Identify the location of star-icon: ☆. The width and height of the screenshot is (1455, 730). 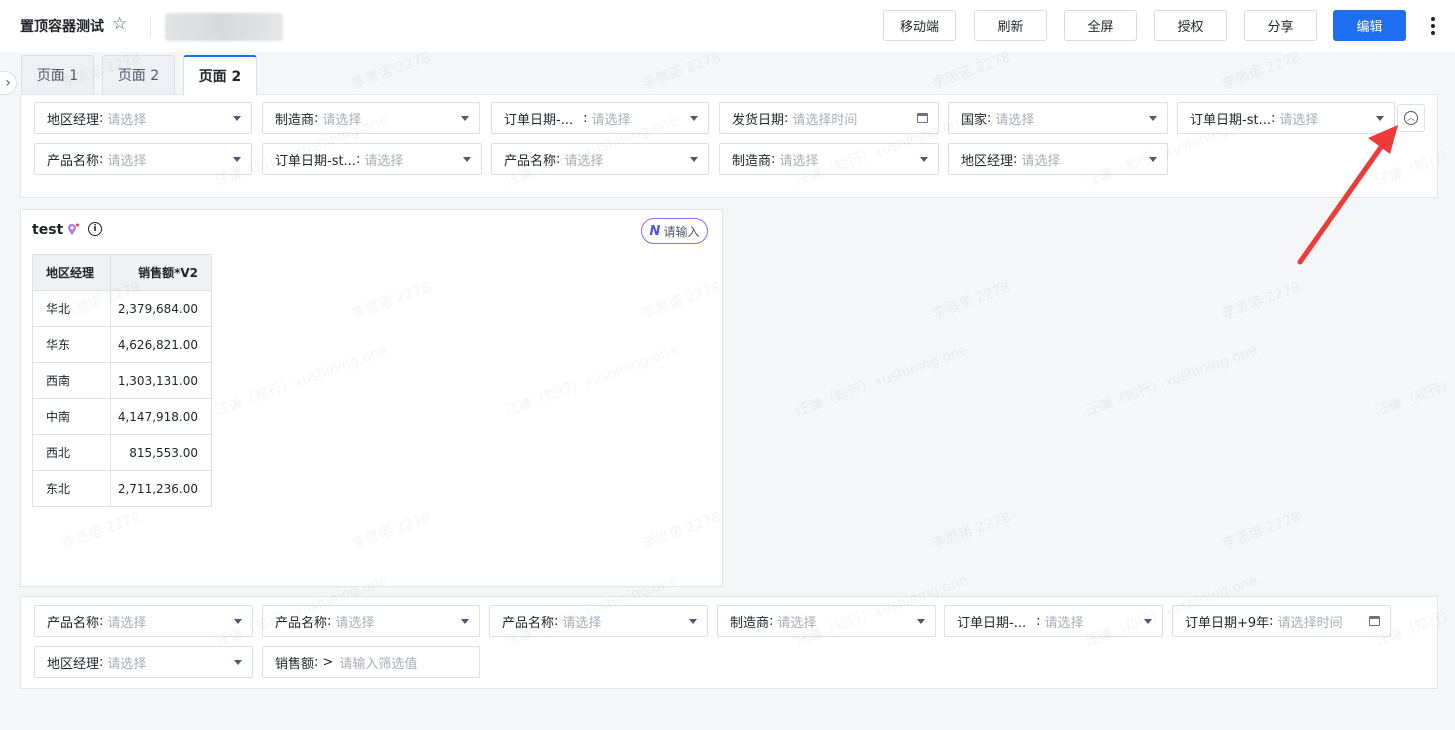
(119, 24).